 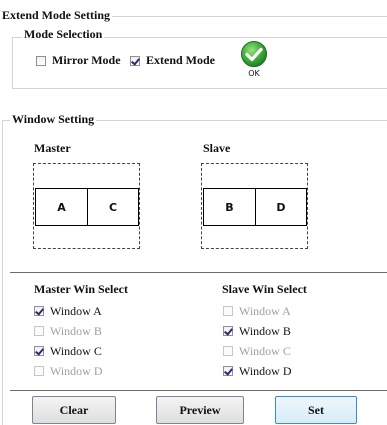 I want to click on slave-window-b: B, so click(x=229, y=207).